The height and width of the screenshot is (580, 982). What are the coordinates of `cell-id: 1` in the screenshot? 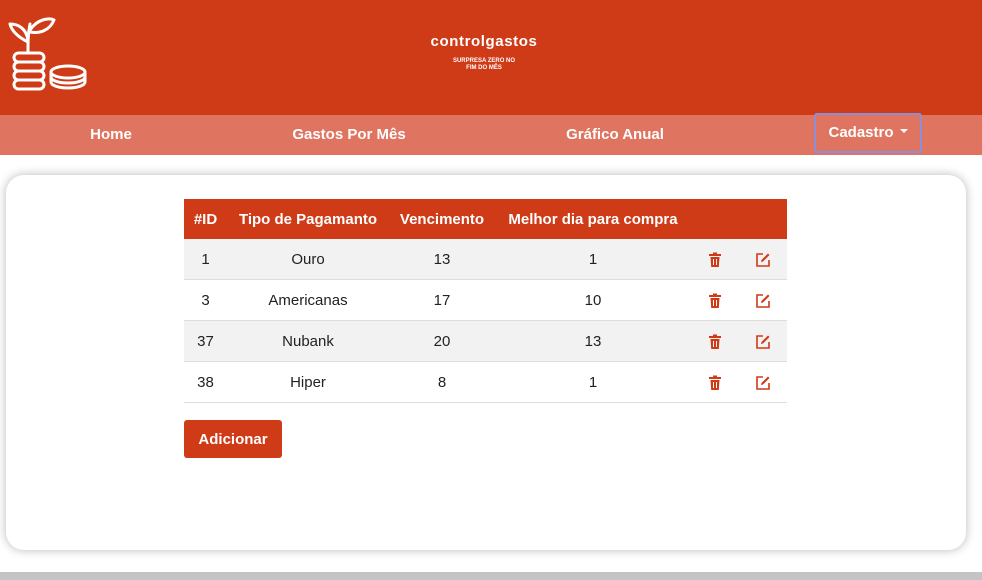 It's located at (205, 259).